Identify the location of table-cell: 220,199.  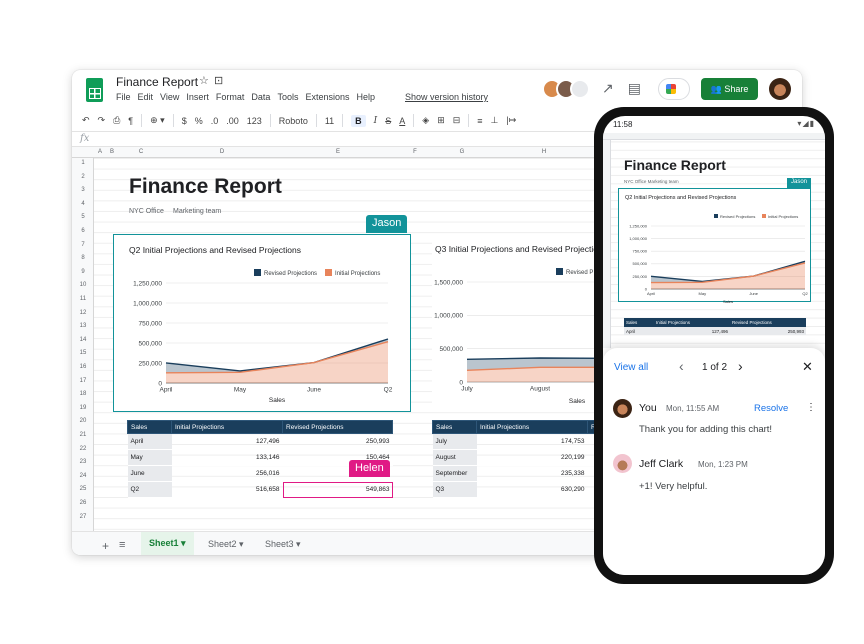
(532, 457).